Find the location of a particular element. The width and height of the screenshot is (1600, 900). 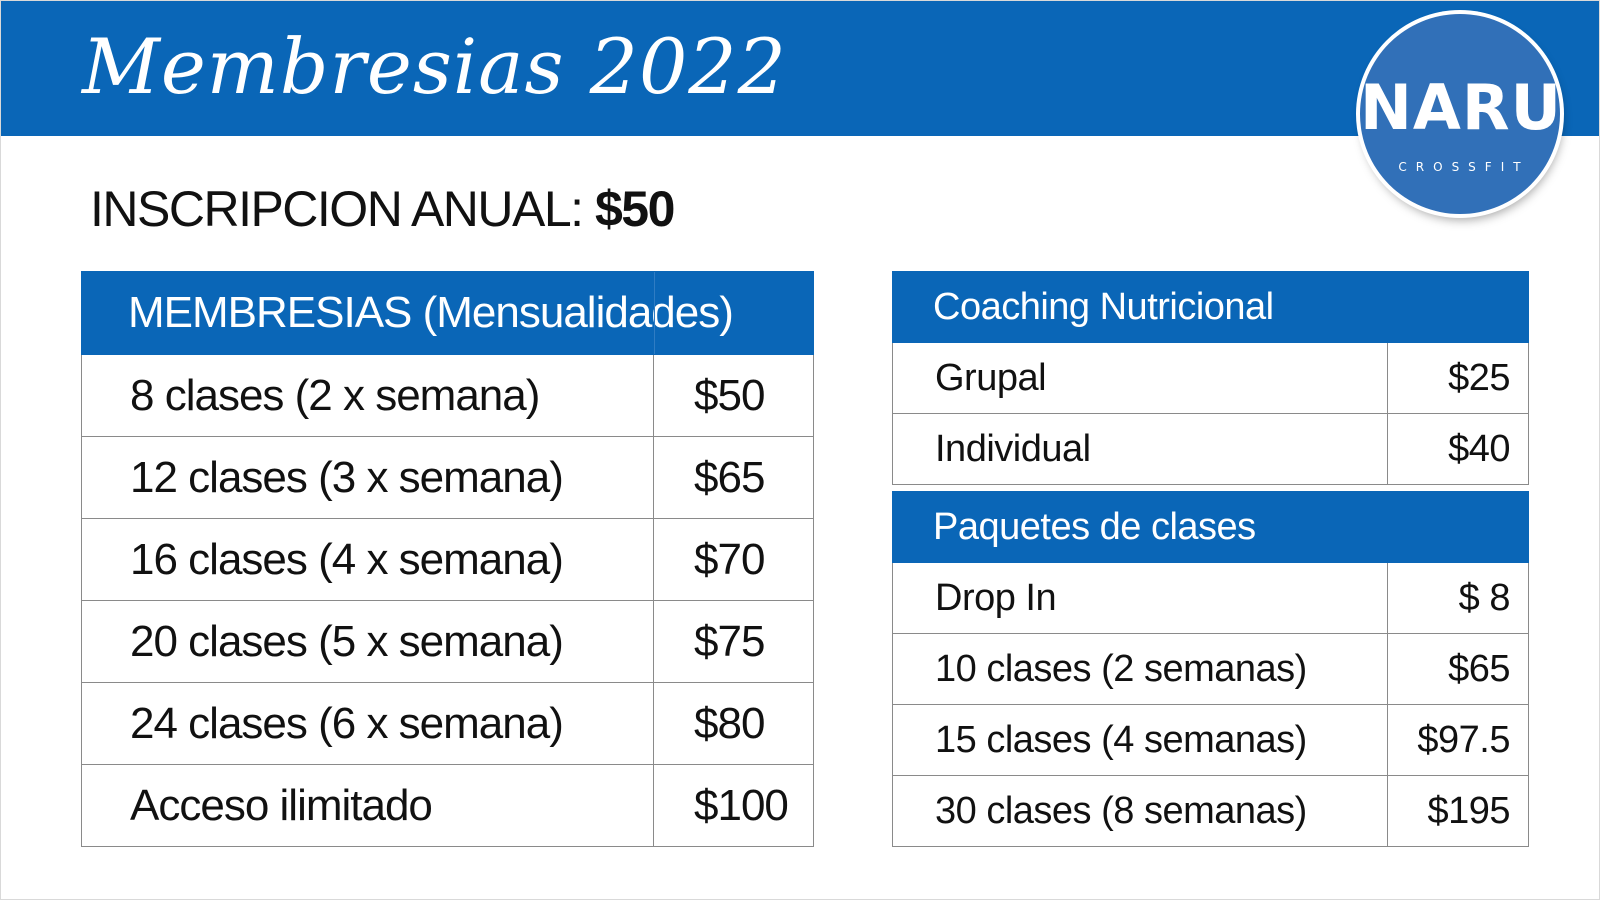

logo-name: NARU is located at coordinates (1461, 107).